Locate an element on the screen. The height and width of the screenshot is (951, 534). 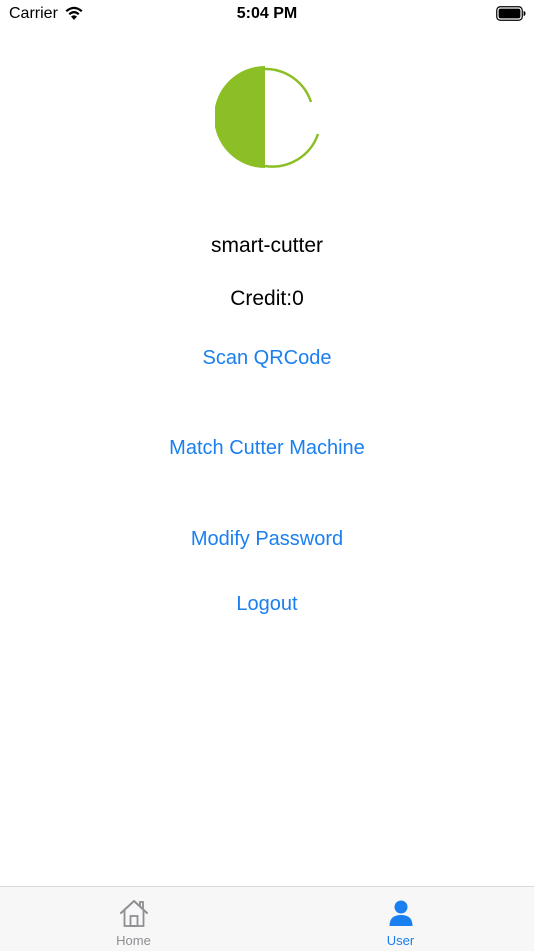
status-bar: Carrier 5:04 PM is located at coordinates (267, 14).